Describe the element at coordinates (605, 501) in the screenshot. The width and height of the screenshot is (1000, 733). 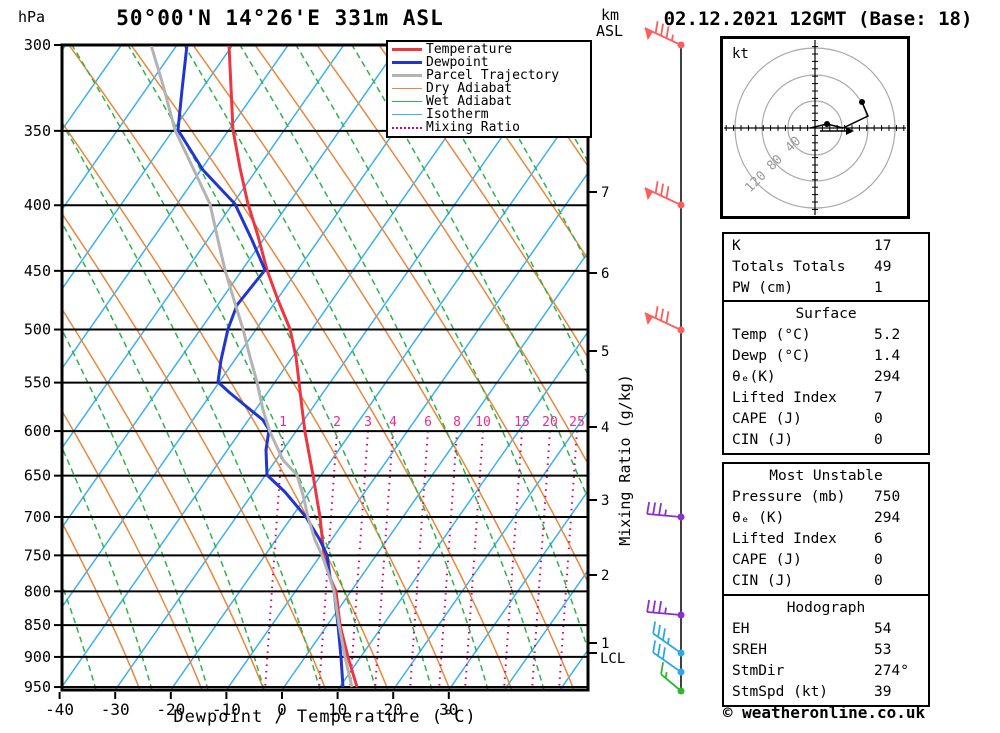
I see `altitude-tick-label: 3` at that location.